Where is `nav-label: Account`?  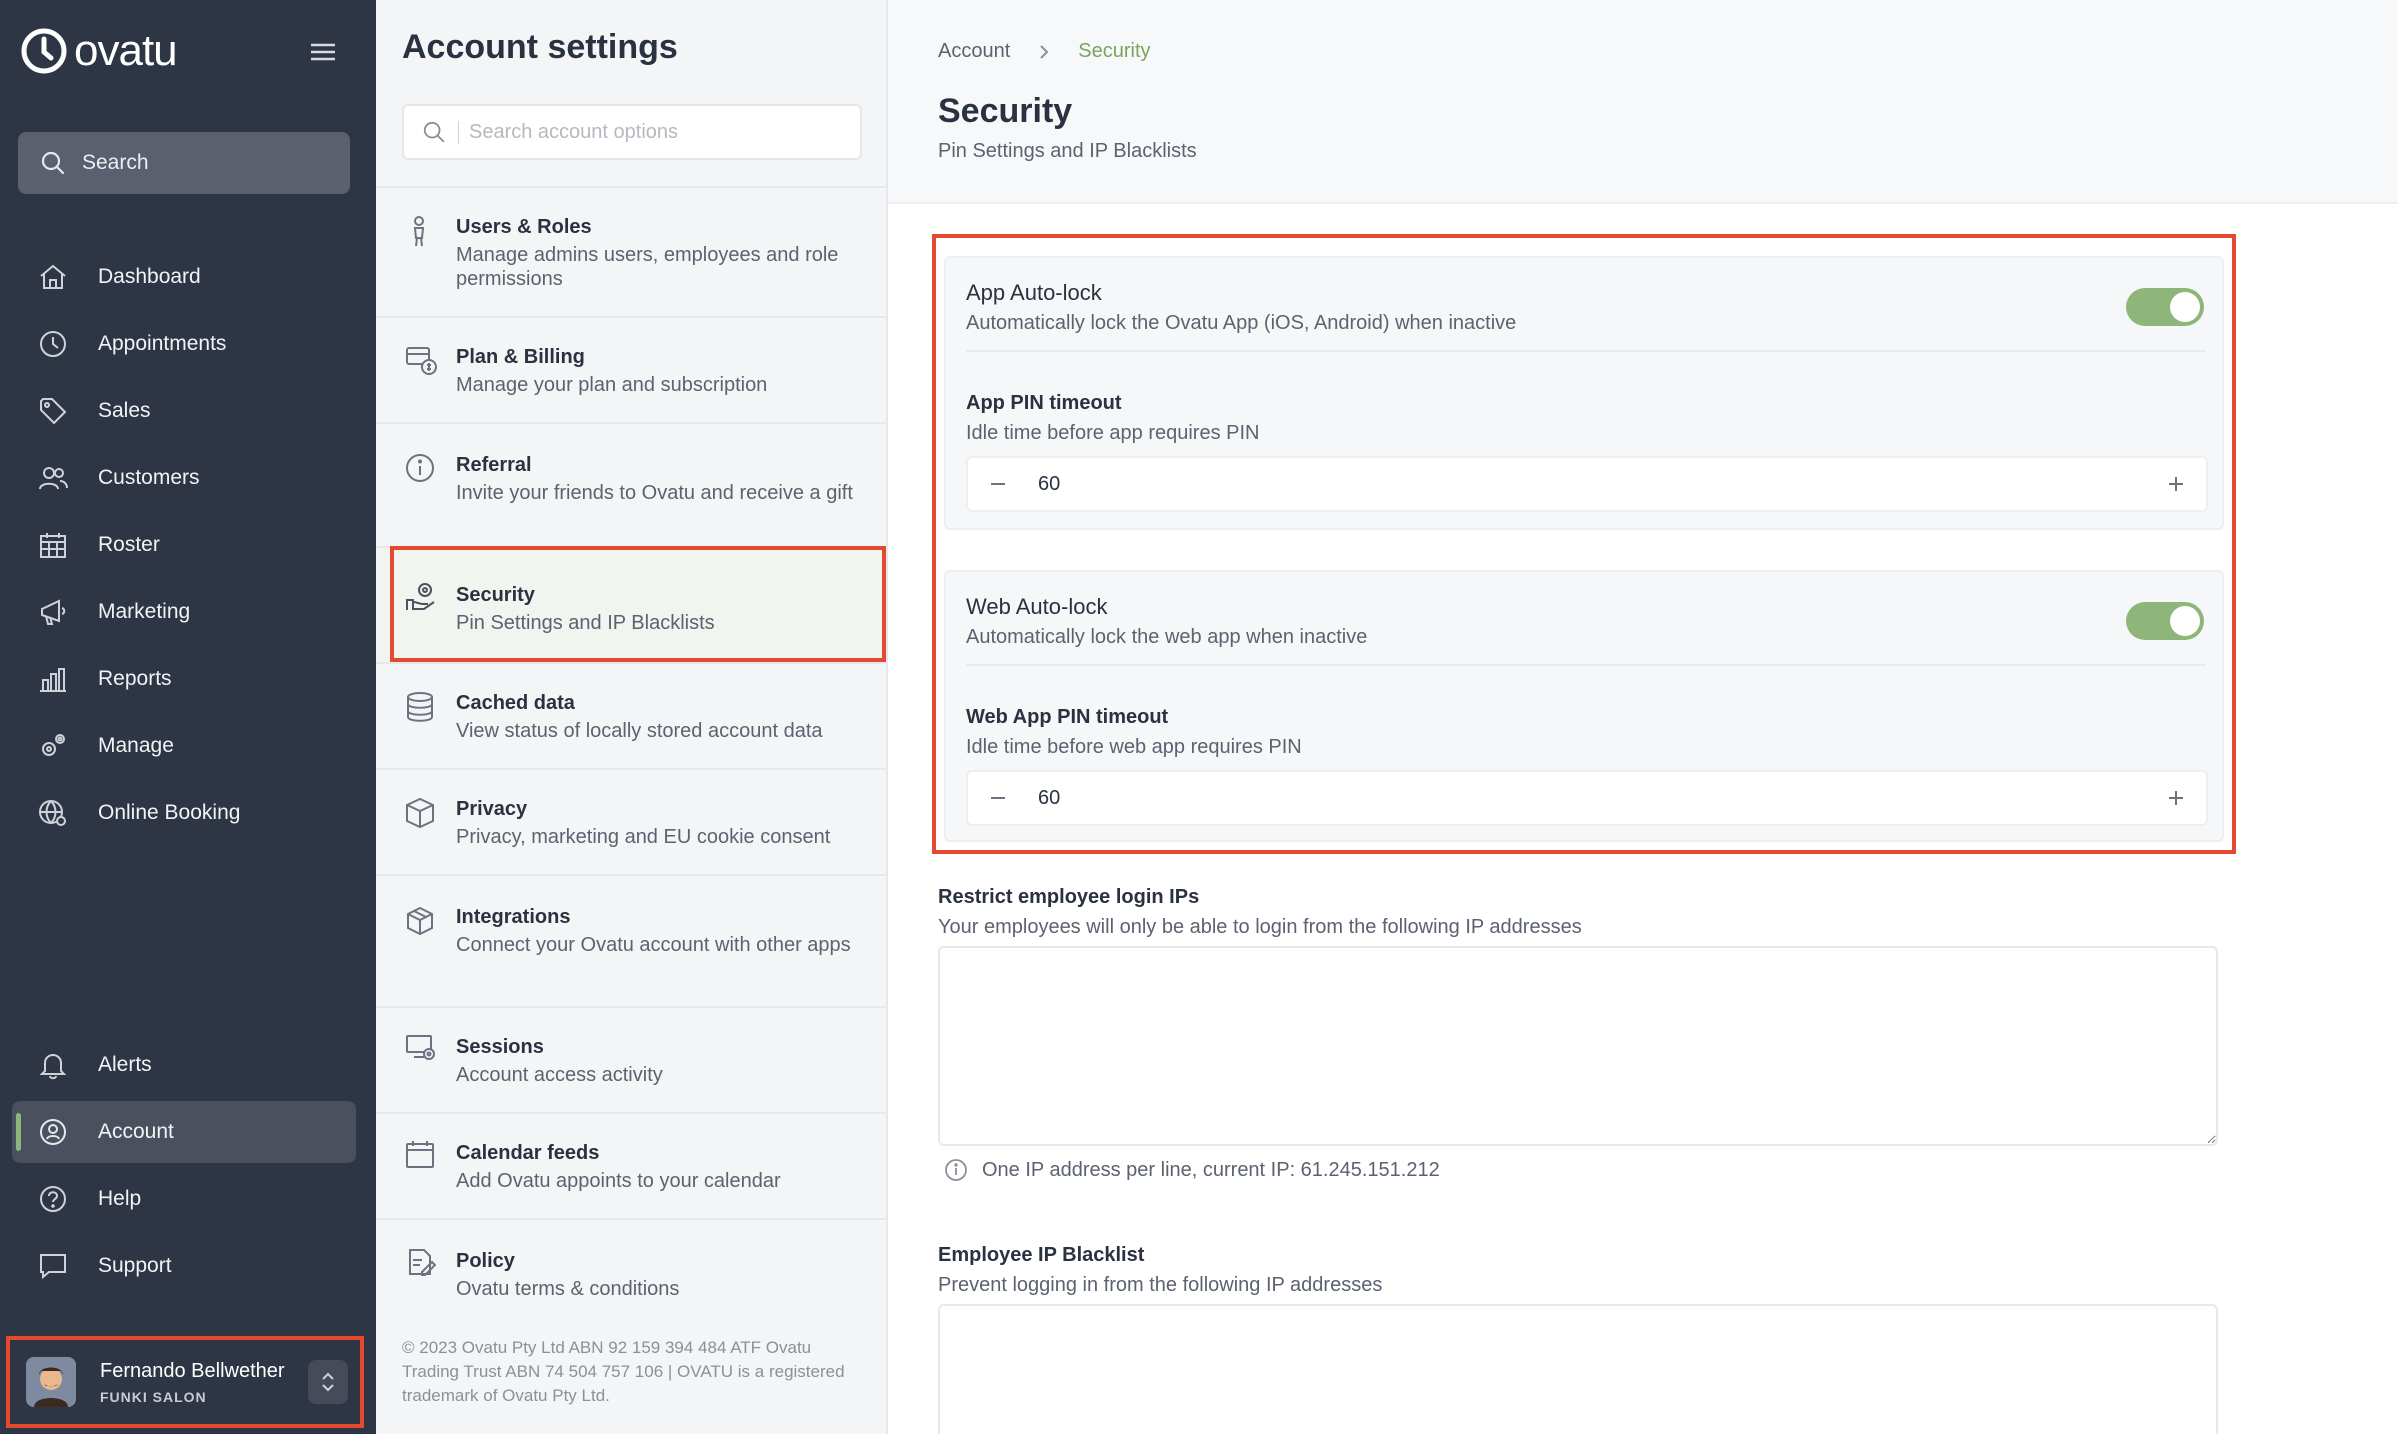 nav-label: Account is located at coordinates (136, 1131).